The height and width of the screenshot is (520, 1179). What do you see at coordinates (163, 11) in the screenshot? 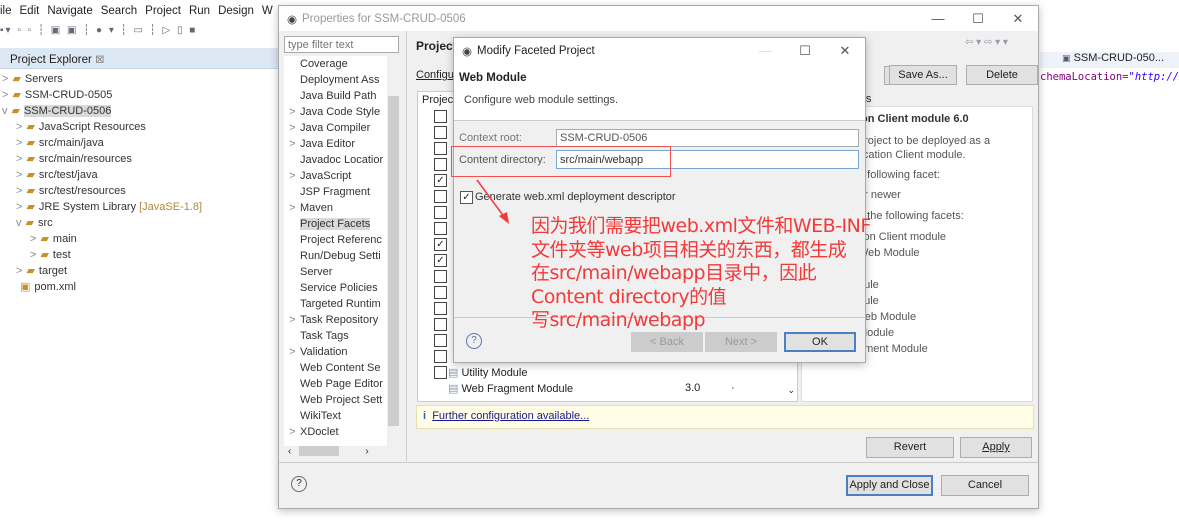
I see `menu-item: Project` at bounding box center [163, 11].